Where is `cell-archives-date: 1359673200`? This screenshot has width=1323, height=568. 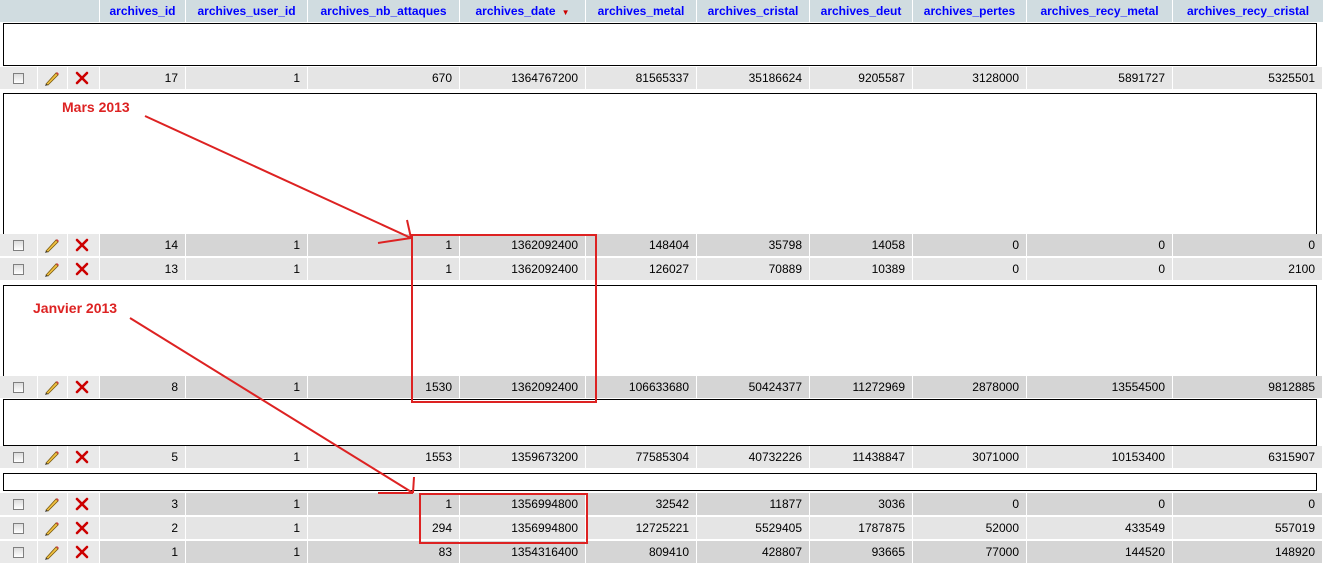
cell-archives-date: 1359673200 is located at coordinates (523, 457).